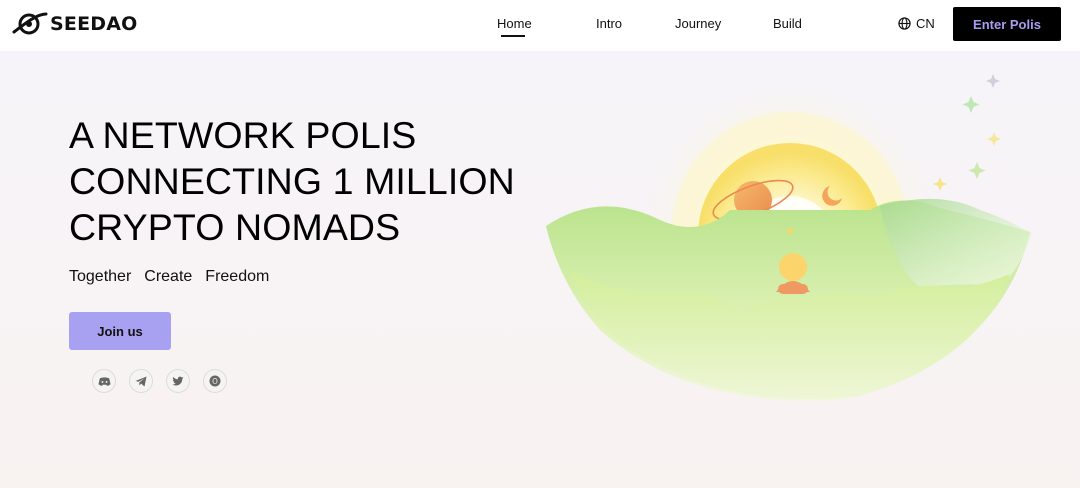 This screenshot has height=488, width=1080. I want to click on mirror-icon, so click(215, 381).